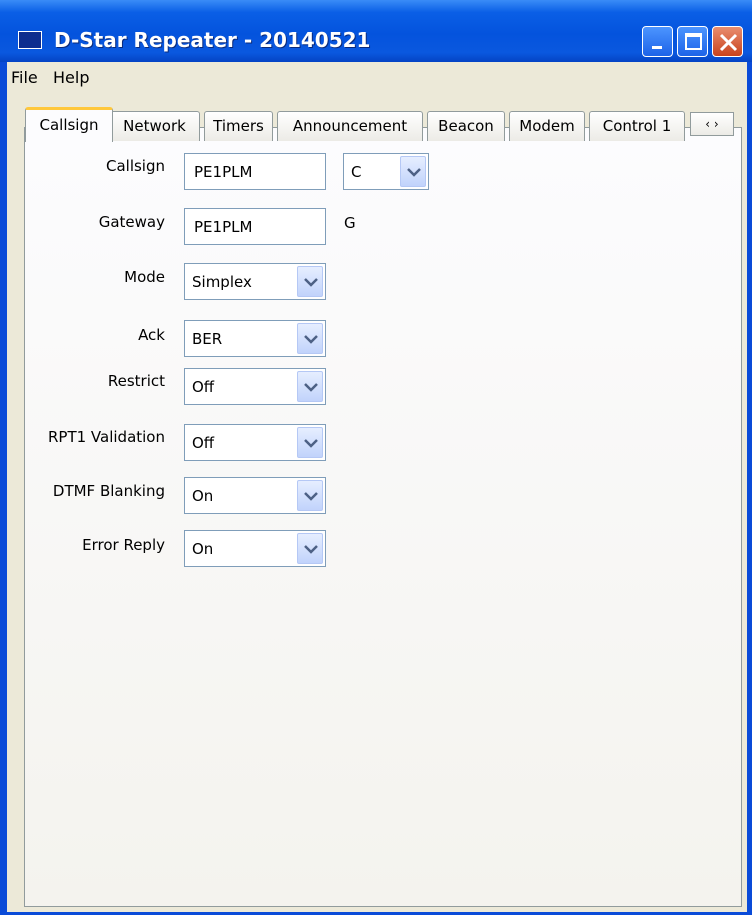 The height and width of the screenshot is (915, 752). What do you see at coordinates (203, 549) in the screenshot?
I see `error-reply-value: On` at bounding box center [203, 549].